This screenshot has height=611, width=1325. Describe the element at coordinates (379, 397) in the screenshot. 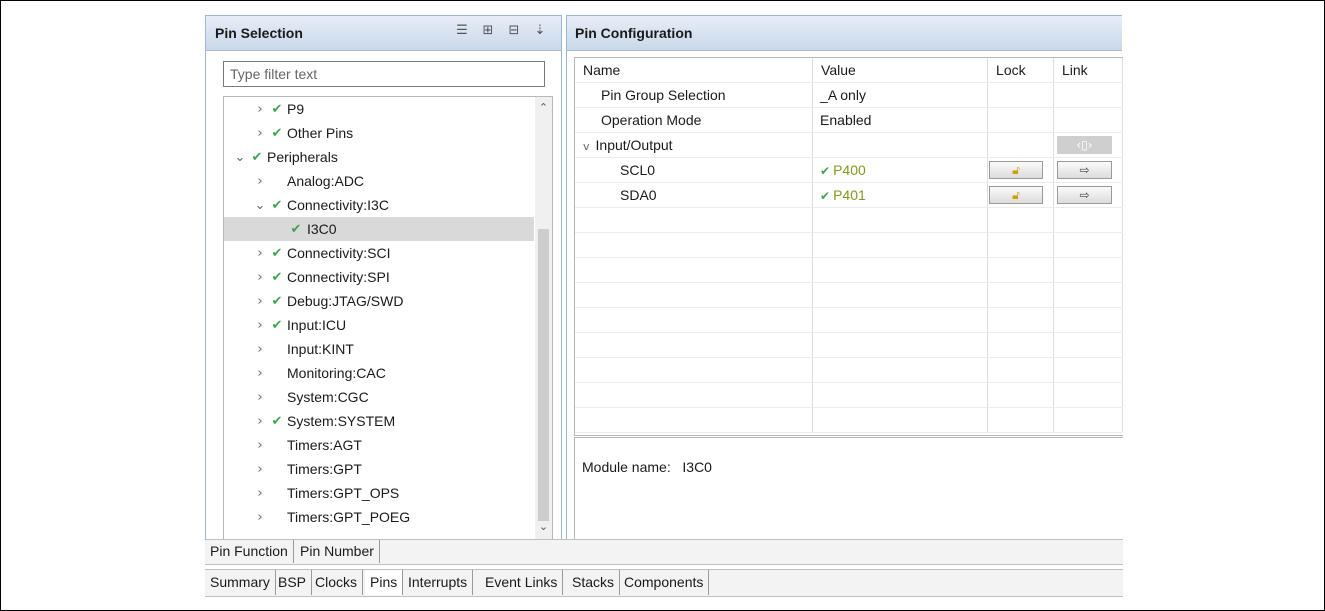

I see `tree-item: › System:CGC` at that location.